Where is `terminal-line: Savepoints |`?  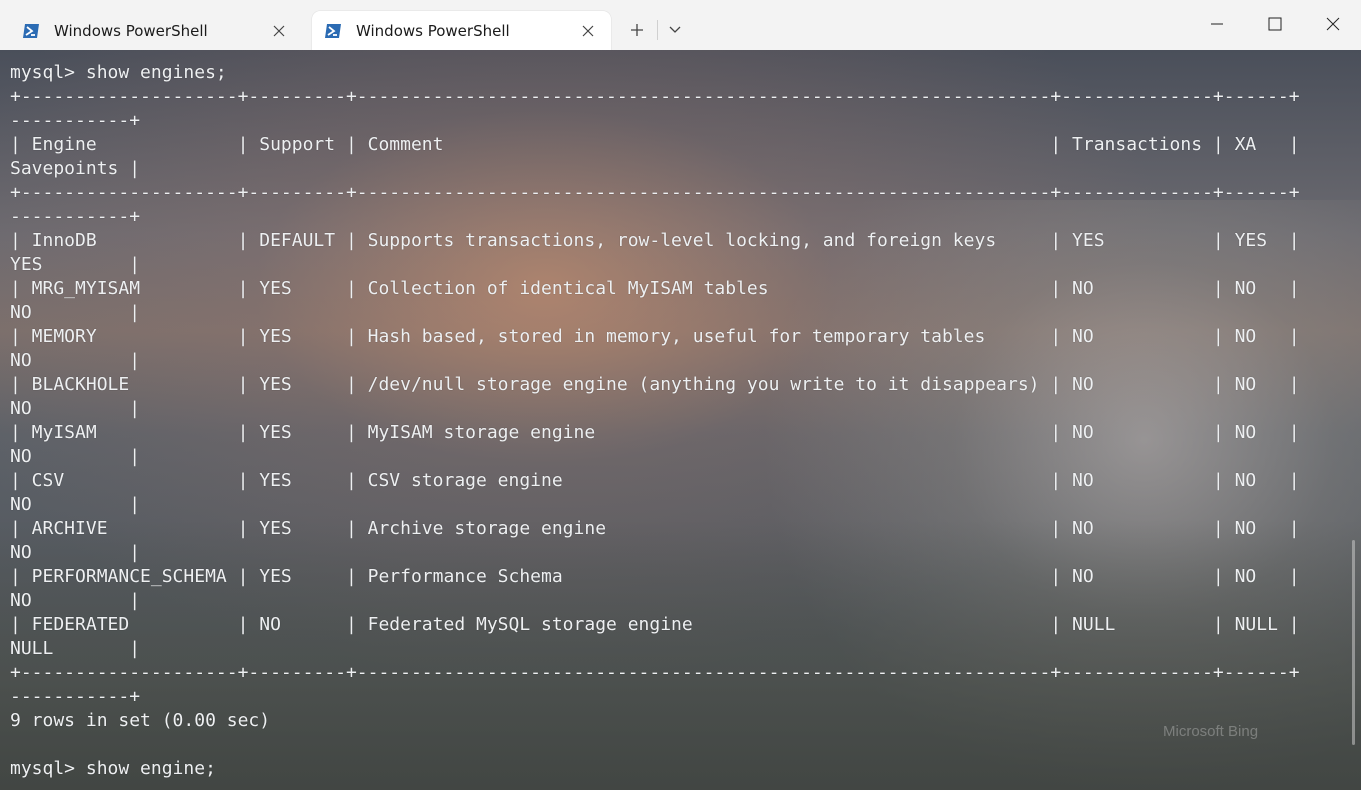 terminal-line: Savepoints | is located at coordinates (75, 168).